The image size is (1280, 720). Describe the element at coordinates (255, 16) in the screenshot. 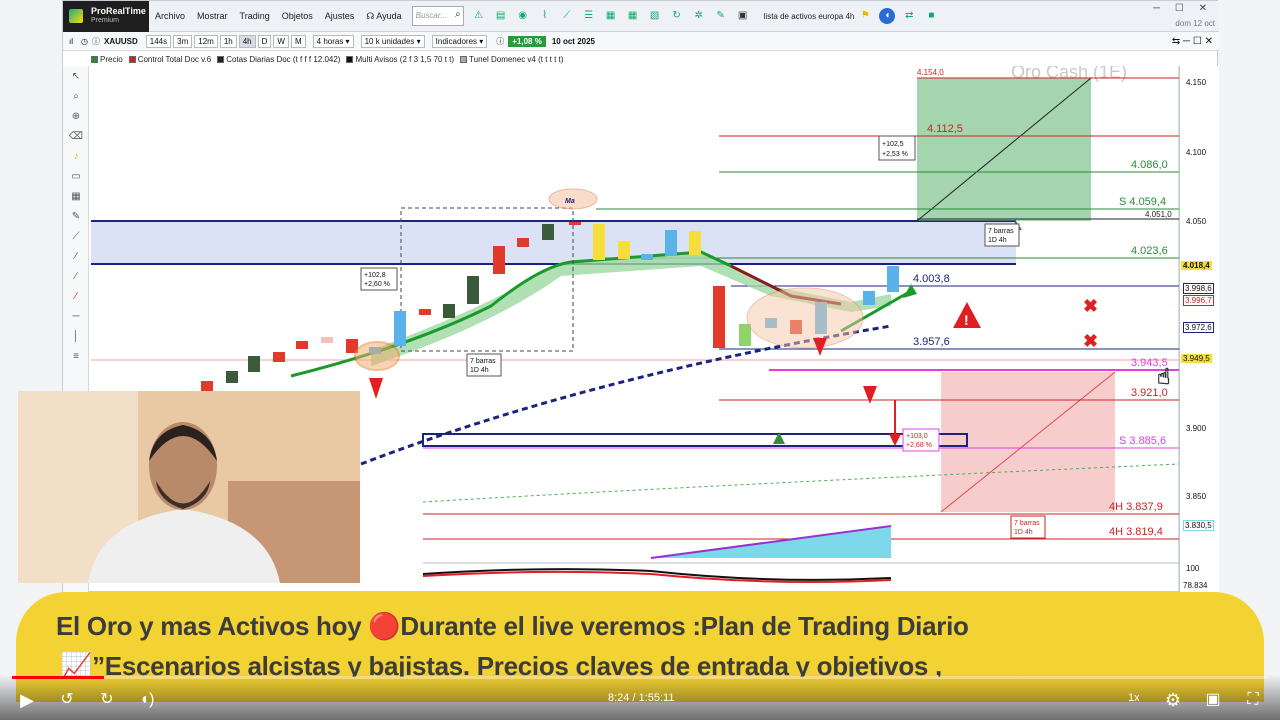

I see `menu-trading: Trading` at that location.